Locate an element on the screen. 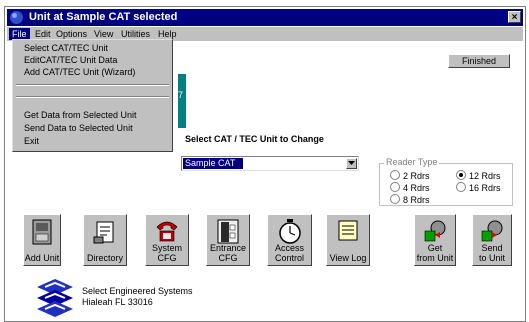 The width and height of the screenshot is (529, 322). unit-select-value: Sample CAT is located at coordinates (213, 163).